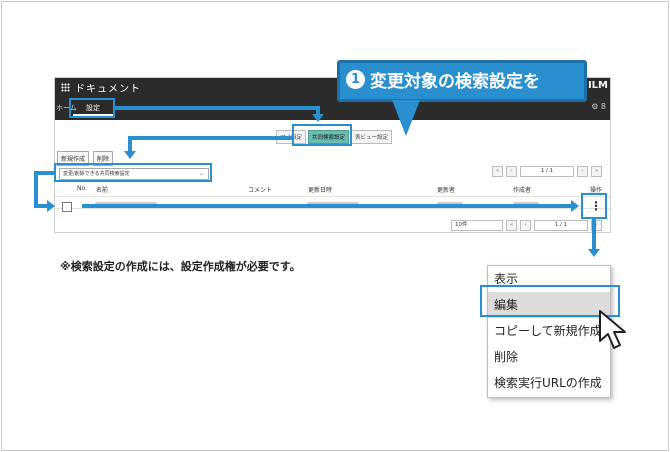 The width and height of the screenshot is (670, 452). I want to click on pager-top: « ‹ 1 / 1 › », so click(547, 171).